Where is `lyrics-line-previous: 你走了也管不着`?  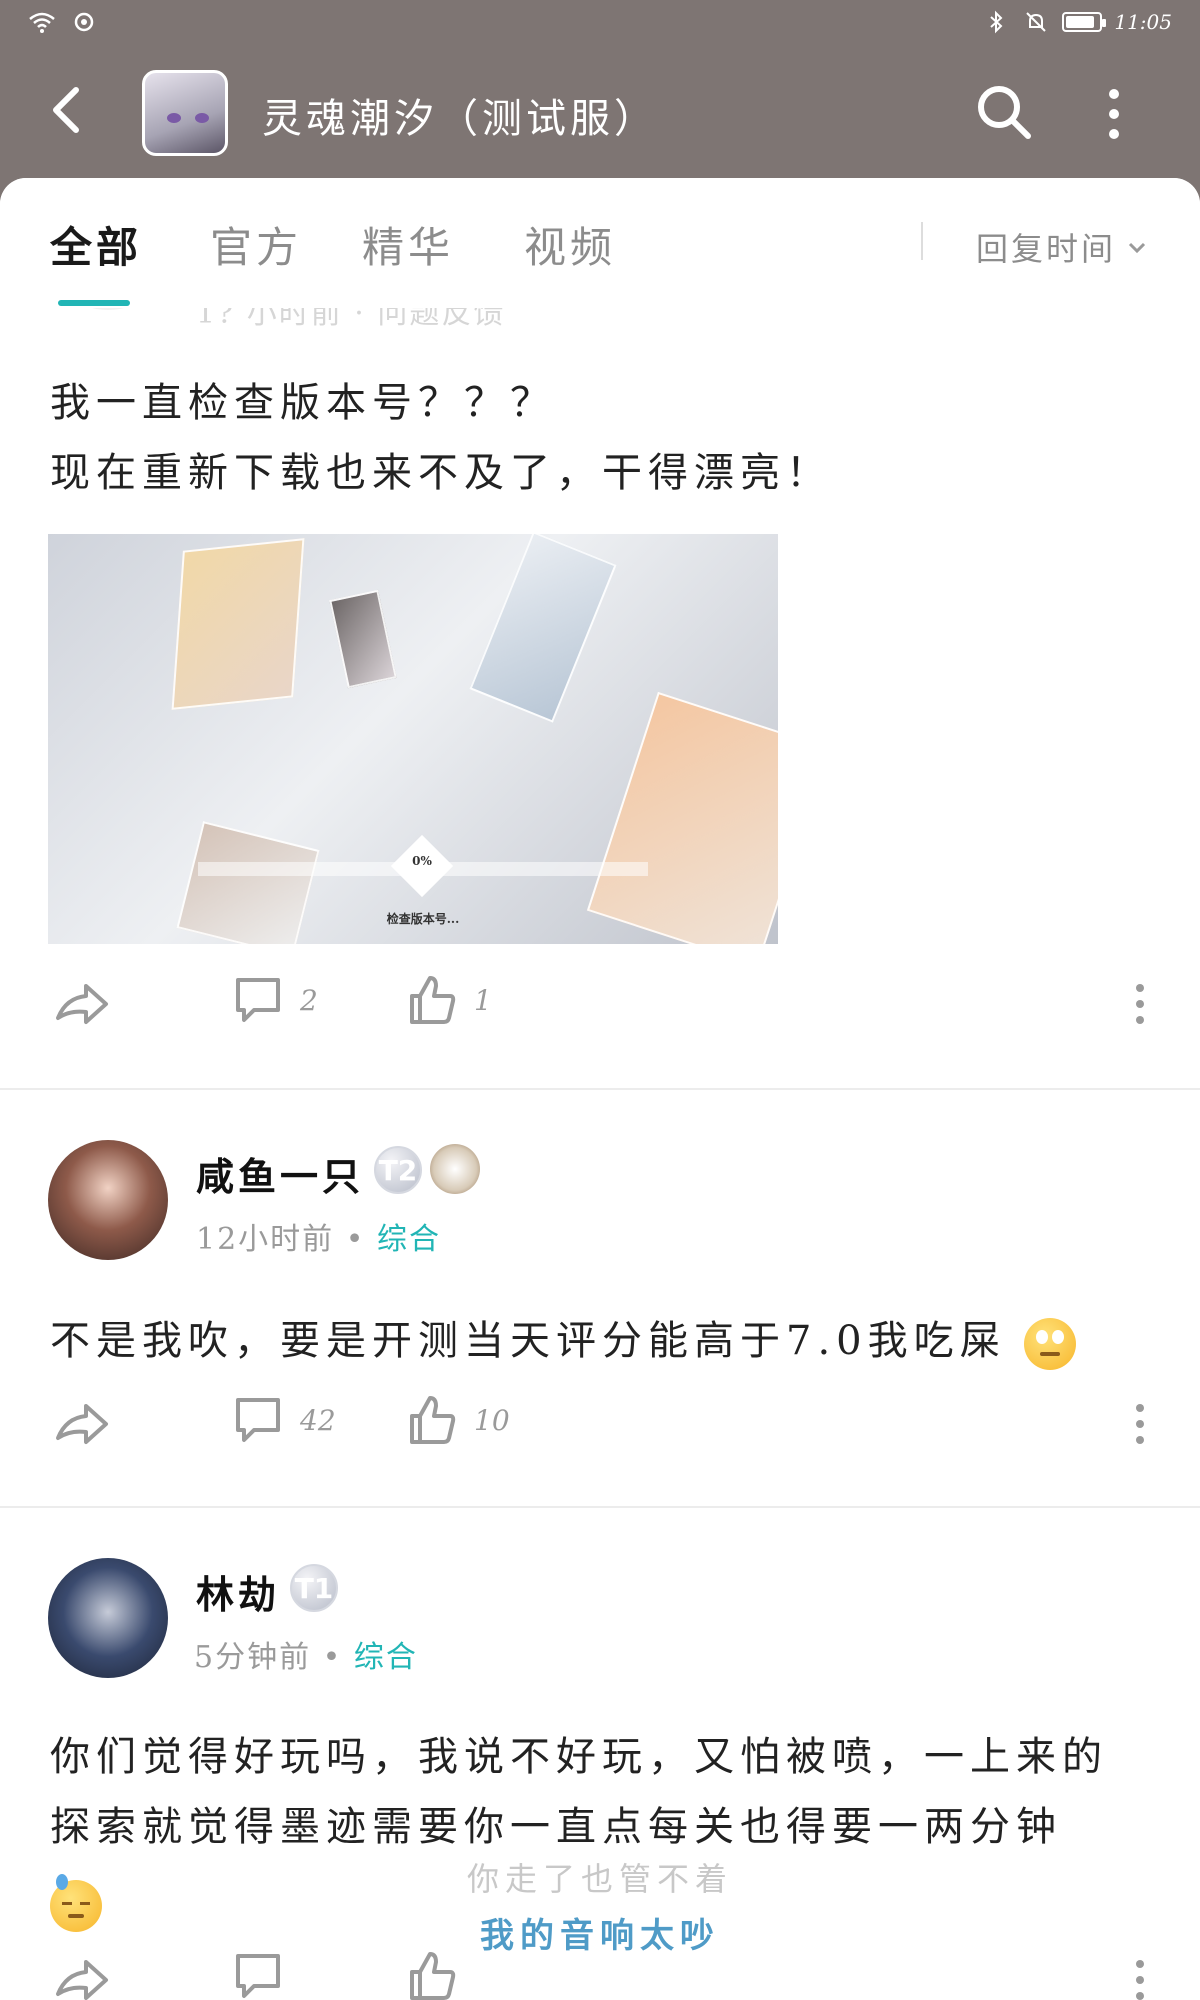 lyrics-line-previous: 你走了也管不着 is located at coordinates (599, 1879).